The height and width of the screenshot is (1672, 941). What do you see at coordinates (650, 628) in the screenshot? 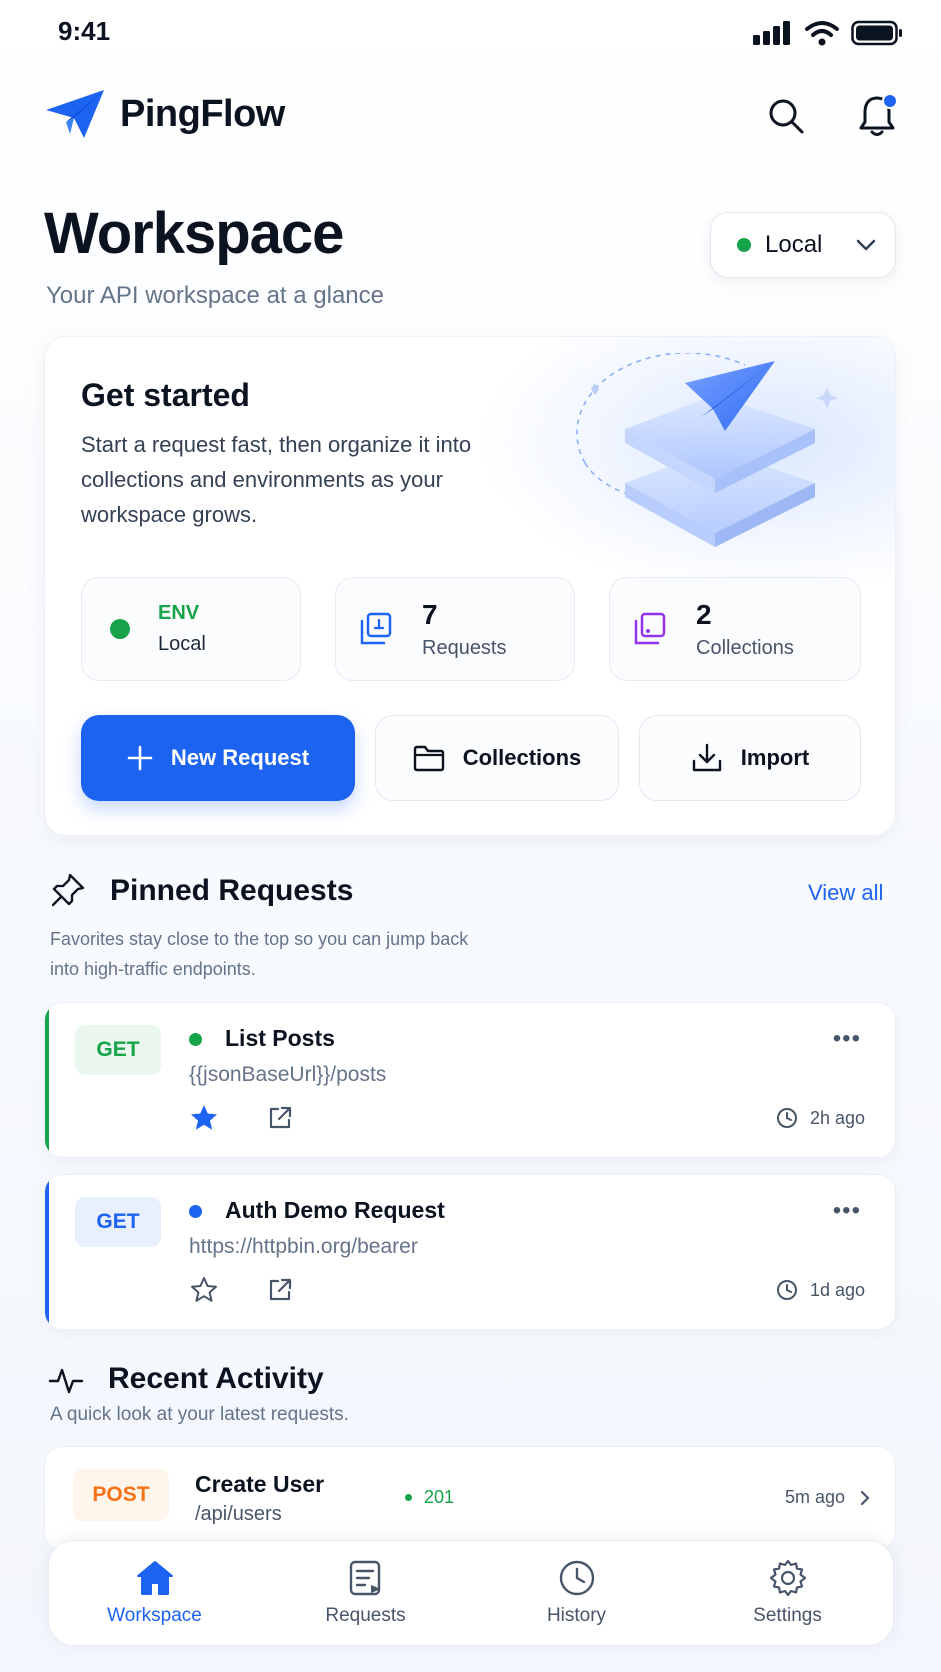
I see `collections-stack-icon` at bounding box center [650, 628].